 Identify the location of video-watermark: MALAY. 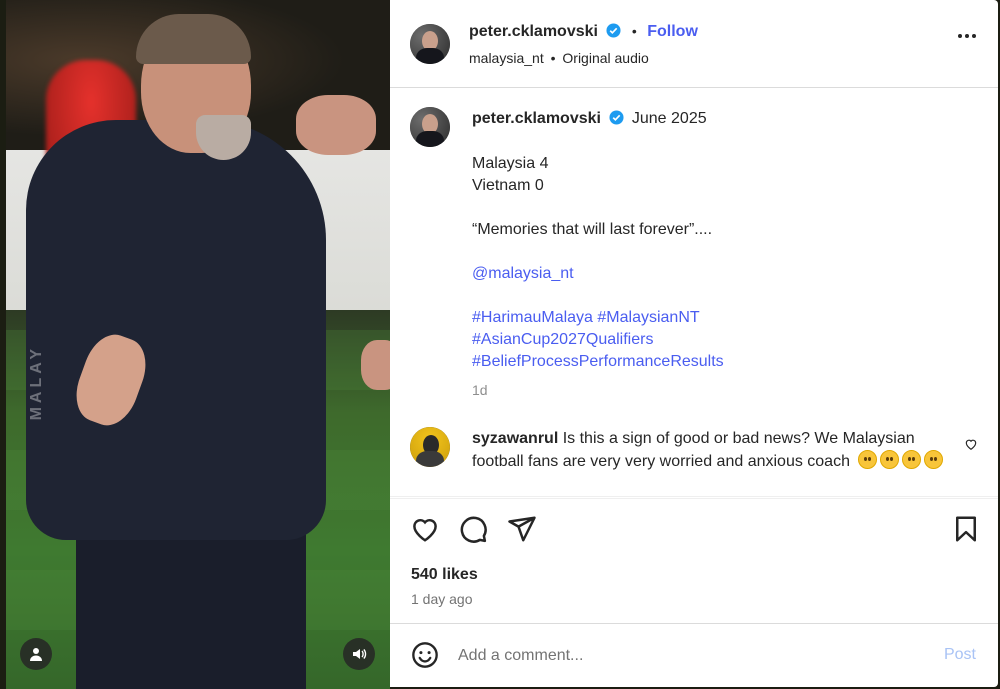
(36, 383).